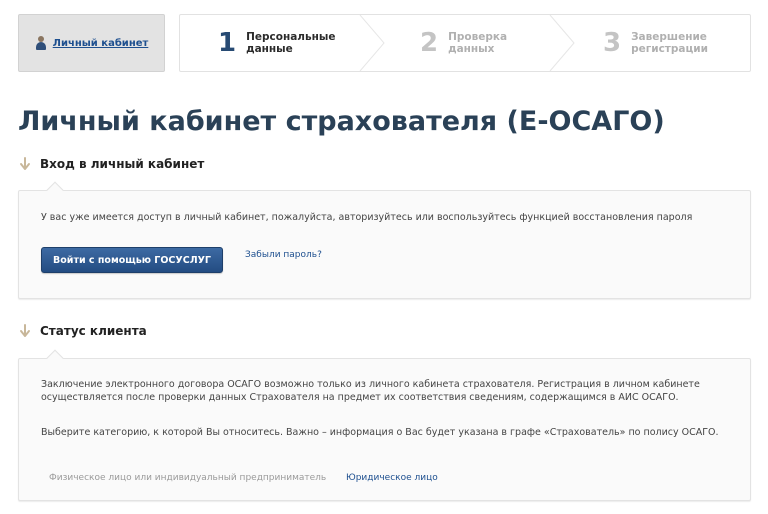  What do you see at coordinates (429, 43) in the screenshot?
I see `step-number: 2` at bounding box center [429, 43].